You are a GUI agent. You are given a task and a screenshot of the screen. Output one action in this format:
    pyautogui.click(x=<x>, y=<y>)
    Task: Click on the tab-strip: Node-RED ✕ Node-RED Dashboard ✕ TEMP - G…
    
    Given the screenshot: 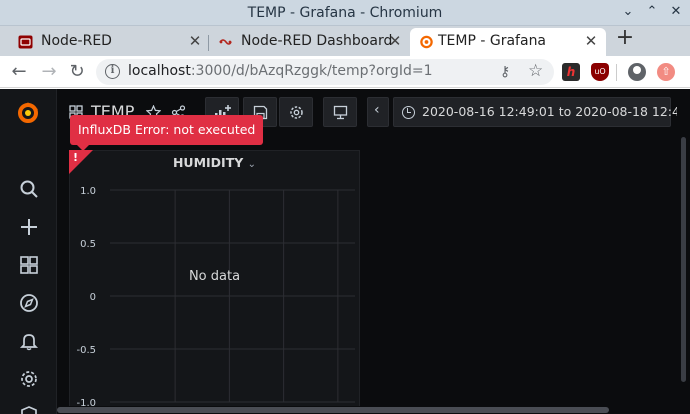 What is the action you would take?
    pyautogui.click(x=345, y=41)
    